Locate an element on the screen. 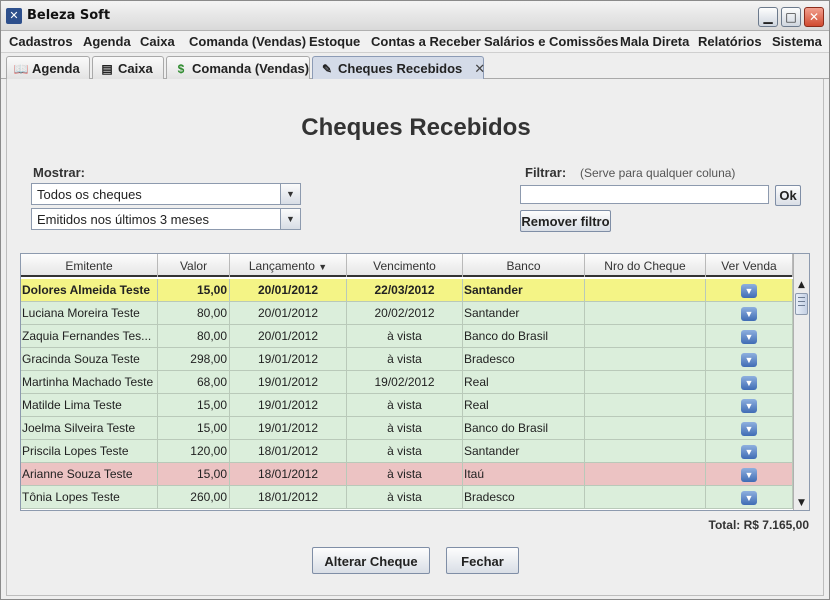 The image size is (830, 600). app-logo-icon: ✕ is located at coordinates (14, 16).